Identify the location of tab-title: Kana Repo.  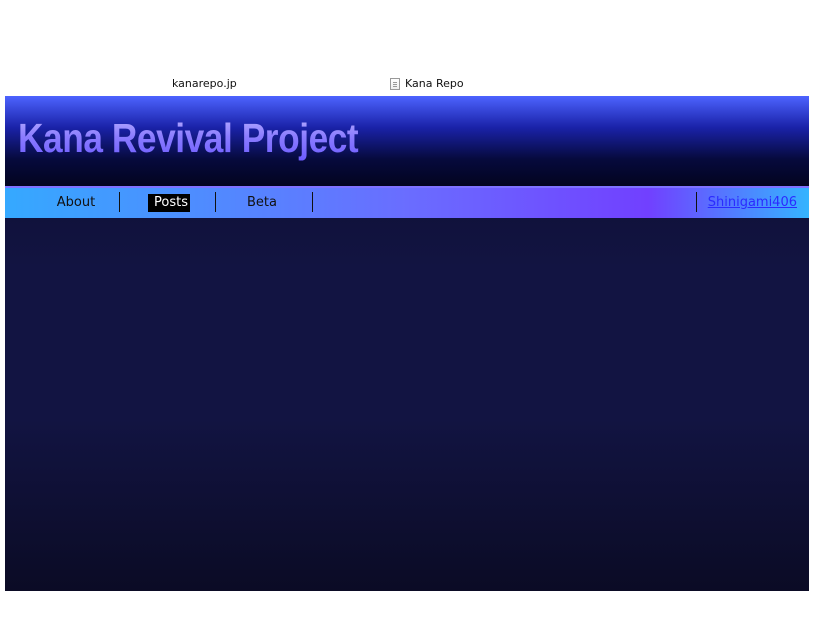
(434, 83).